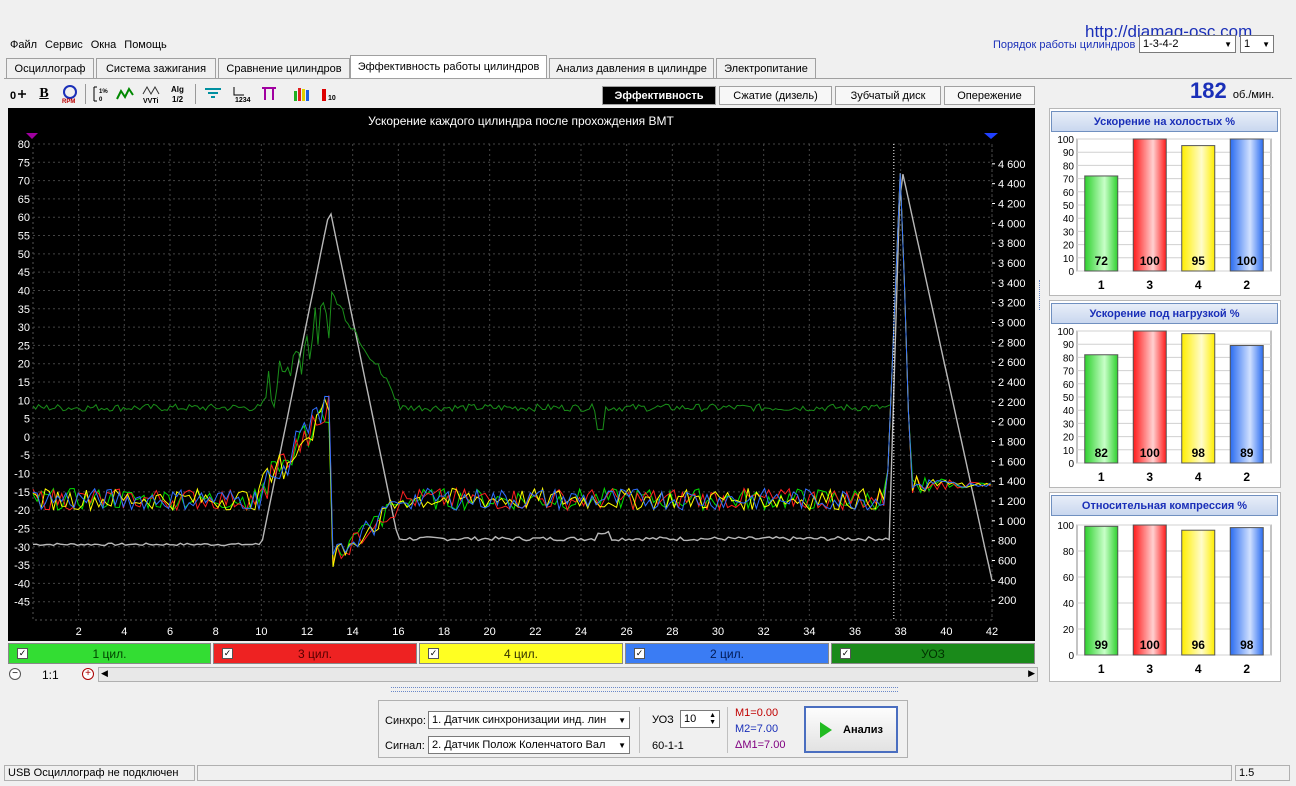 Image resolution: width=1296 pixels, height=786 pixels. Describe the element at coordinates (1012, 284) in the screenshot. I see `y2-tick-label: 3 400` at that location.